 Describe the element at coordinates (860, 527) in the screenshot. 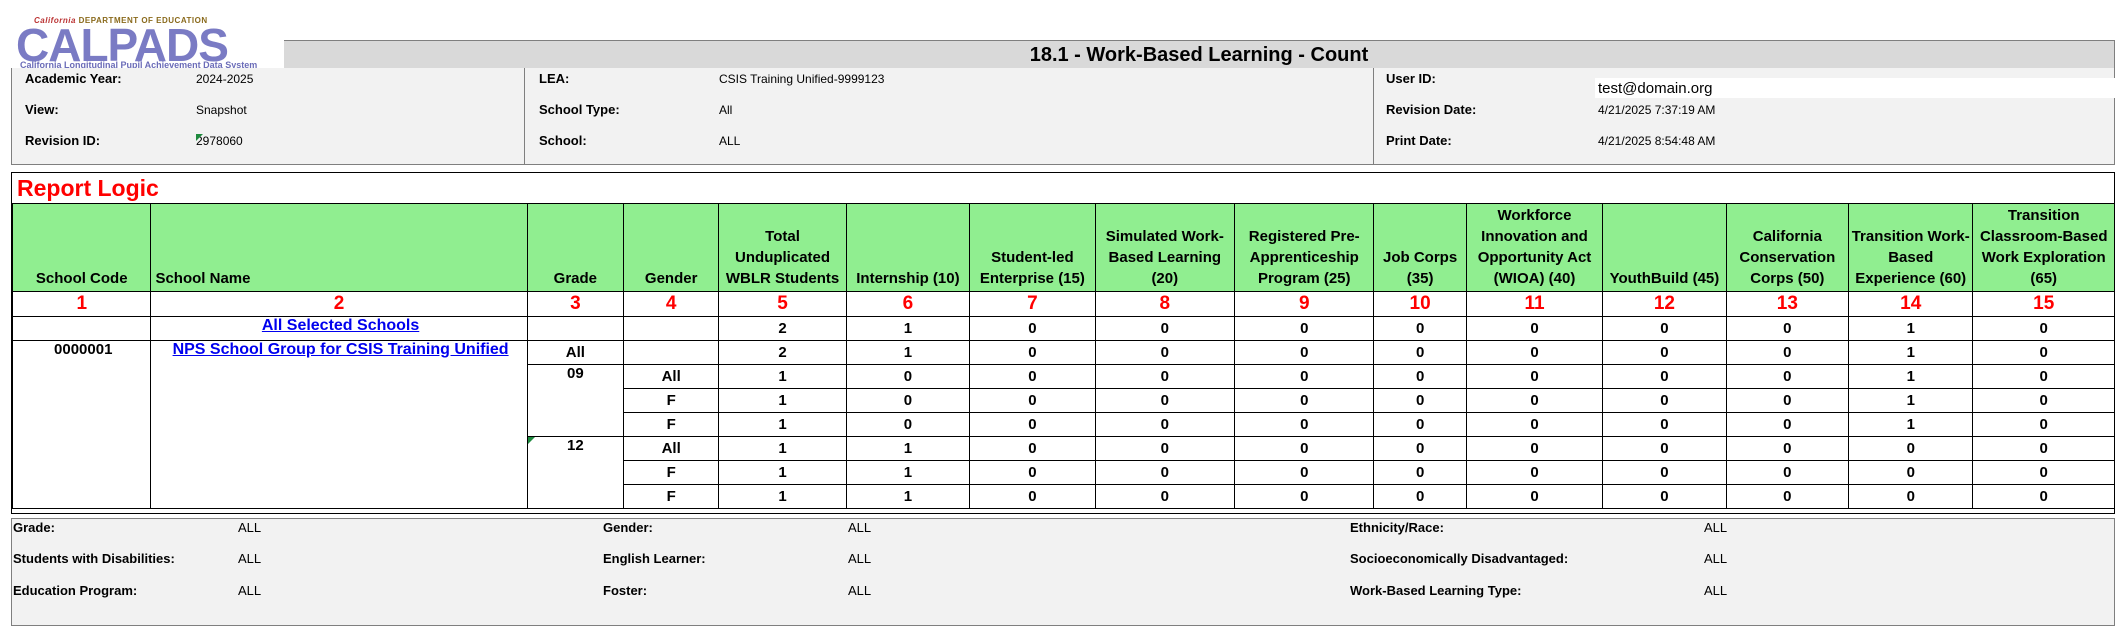

I see `filter-gender-value: ALL` at that location.